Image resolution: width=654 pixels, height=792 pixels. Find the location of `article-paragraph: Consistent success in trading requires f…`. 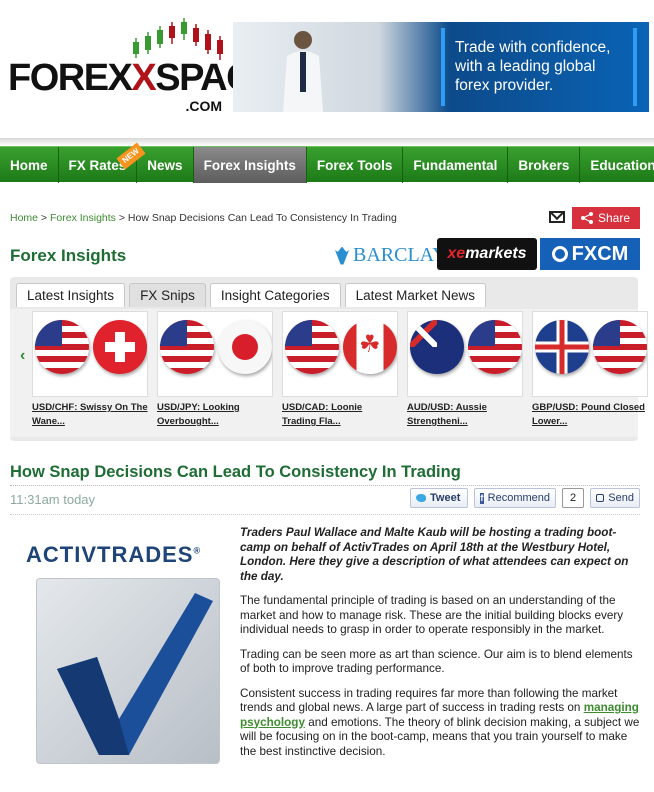

article-paragraph: Consistent success in trading requires f… is located at coordinates (440, 722).